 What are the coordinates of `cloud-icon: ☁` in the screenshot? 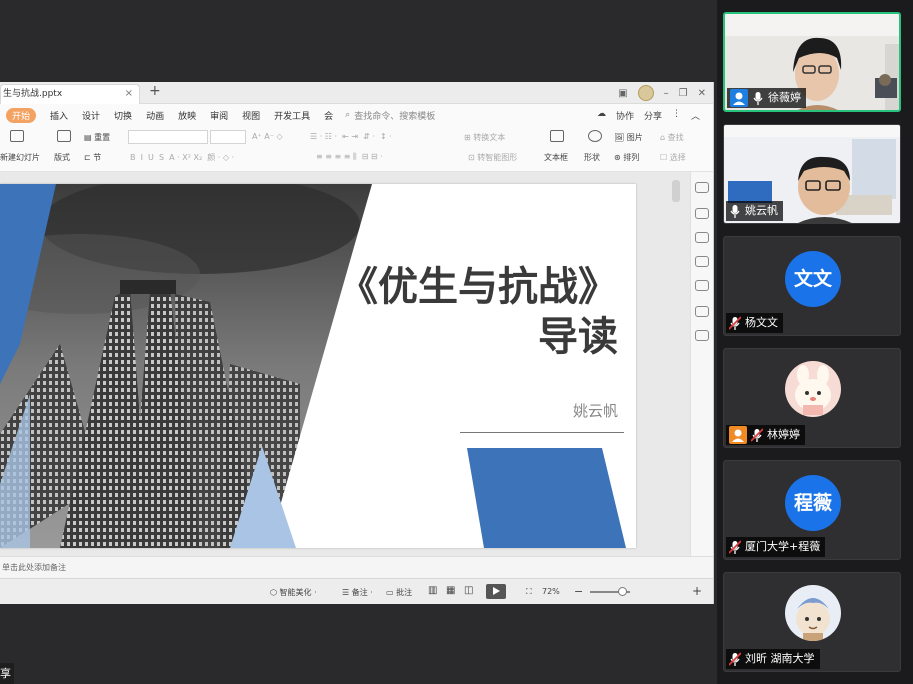 It's located at (601, 115).